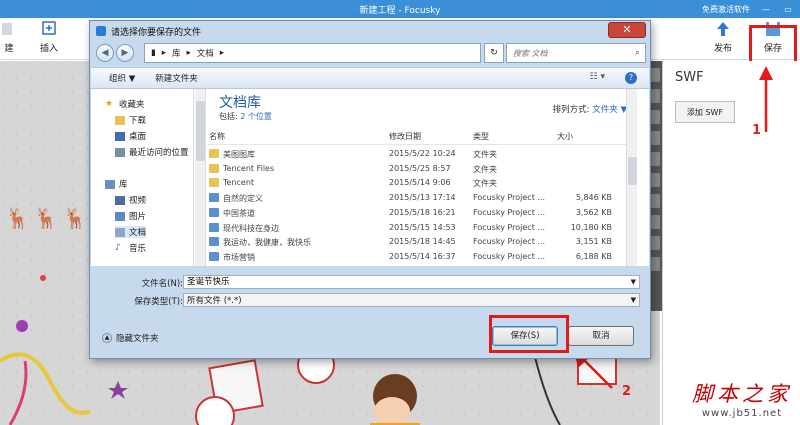 This screenshot has height=425, width=800. What do you see at coordinates (152, 152) in the screenshot?
I see `nav-recent: 最近访问的位置` at bounding box center [152, 152].